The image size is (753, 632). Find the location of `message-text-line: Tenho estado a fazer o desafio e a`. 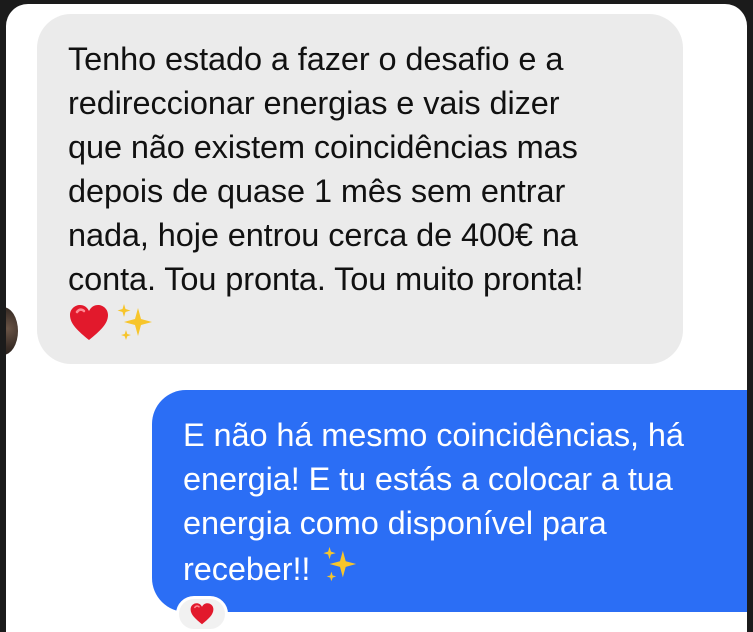

message-text-line: Tenho estado a fazer o desafio e a is located at coordinates (316, 59).